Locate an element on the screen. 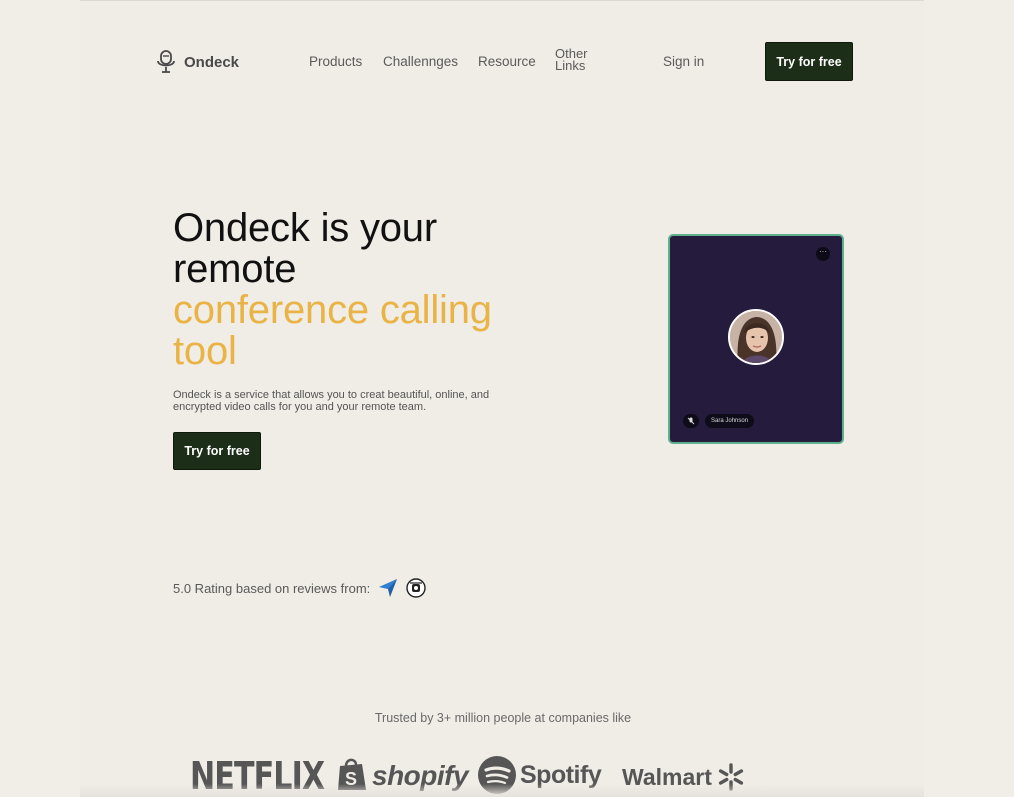  logo: Ondeck is located at coordinates (197, 62).